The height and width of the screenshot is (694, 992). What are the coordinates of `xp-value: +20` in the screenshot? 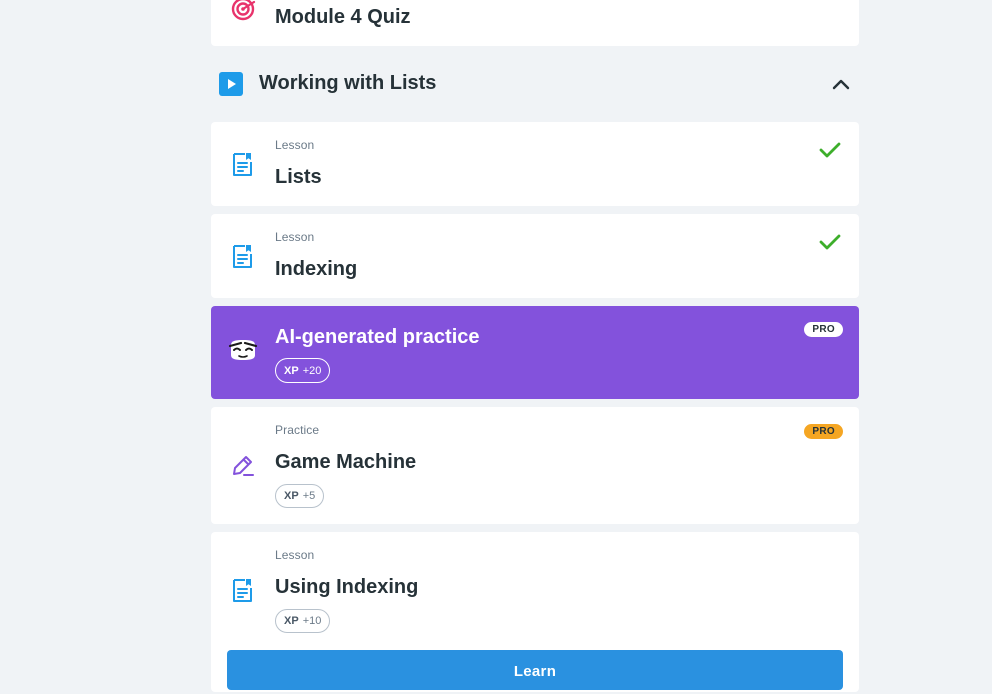 It's located at (312, 370).